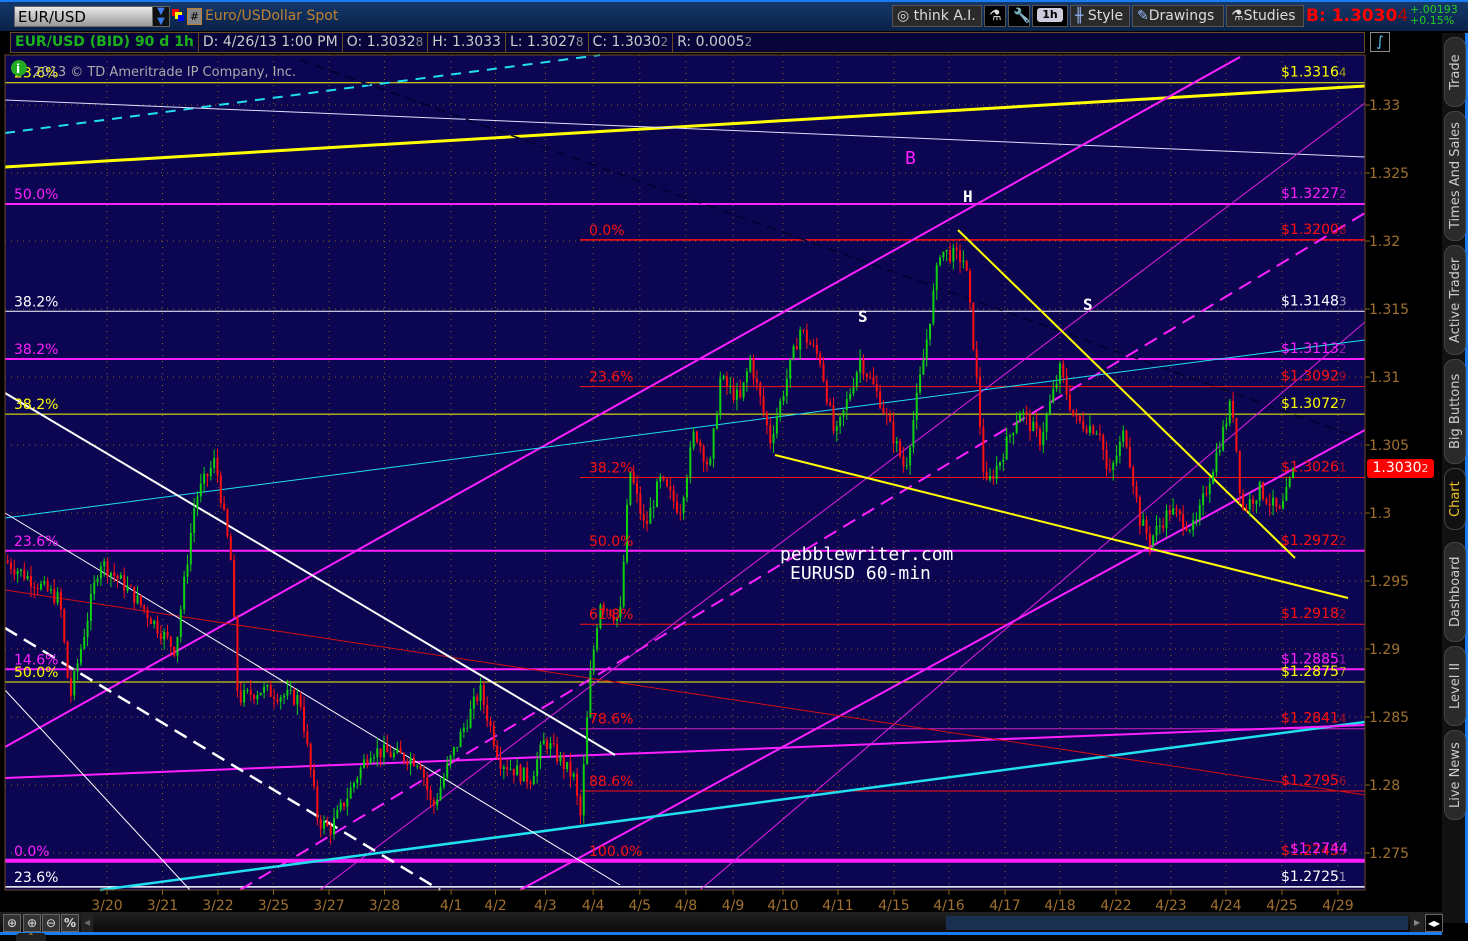  I want to click on scroll-right-button: ▸, so click(1417, 923).